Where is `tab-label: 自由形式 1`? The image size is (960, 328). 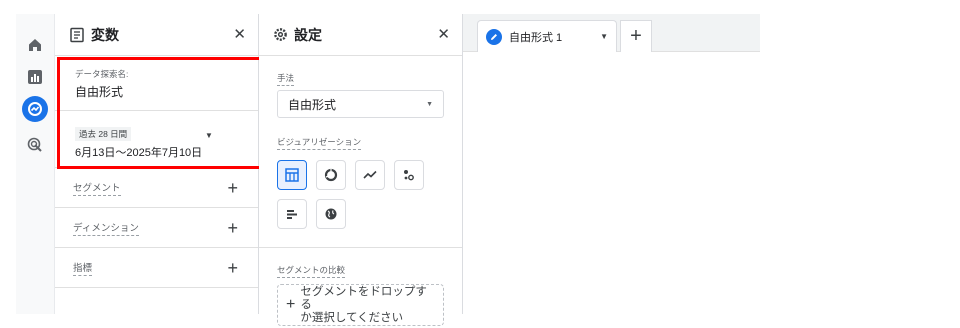 tab-label: 自由形式 1 is located at coordinates (536, 37).